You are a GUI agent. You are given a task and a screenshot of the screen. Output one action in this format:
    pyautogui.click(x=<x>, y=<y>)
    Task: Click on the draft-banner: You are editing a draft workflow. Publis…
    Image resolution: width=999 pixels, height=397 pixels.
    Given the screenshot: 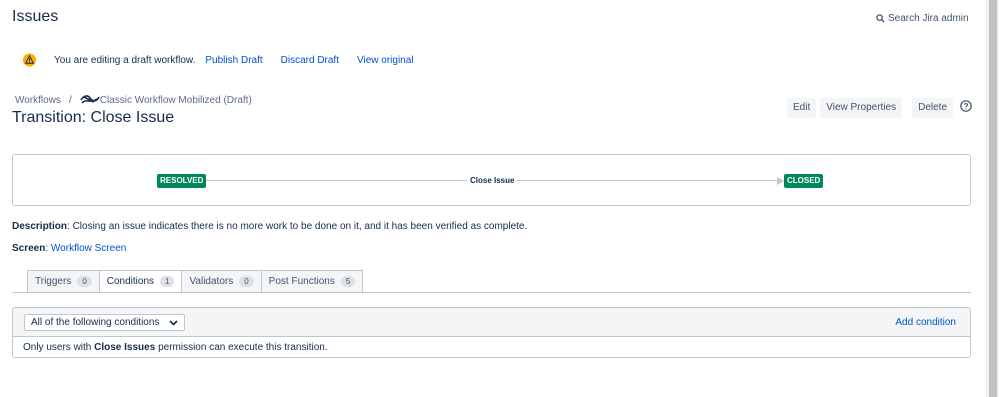 What is the action you would take?
    pyautogui.click(x=227, y=60)
    